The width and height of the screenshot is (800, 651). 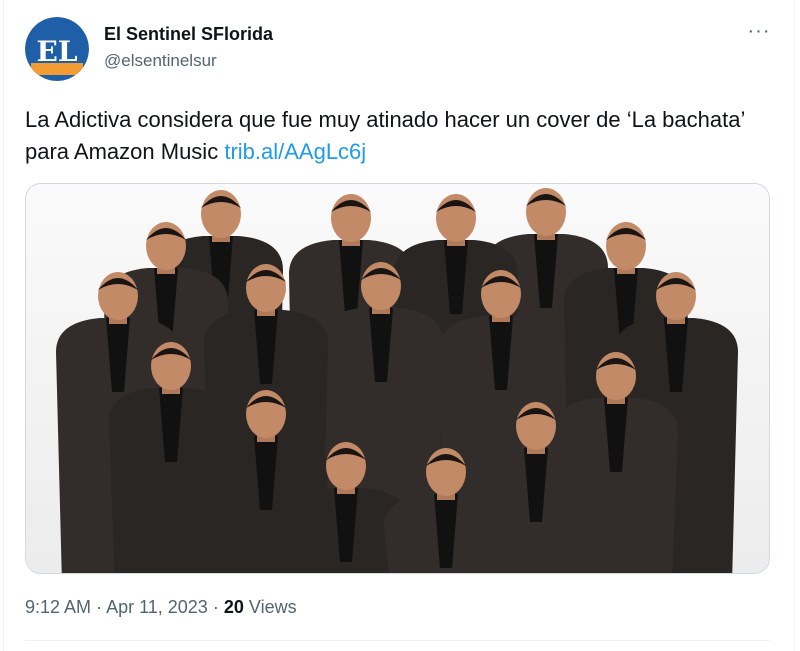 What do you see at coordinates (58, 607) in the screenshot?
I see `tweet-time: 9:12 AM` at bounding box center [58, 607].